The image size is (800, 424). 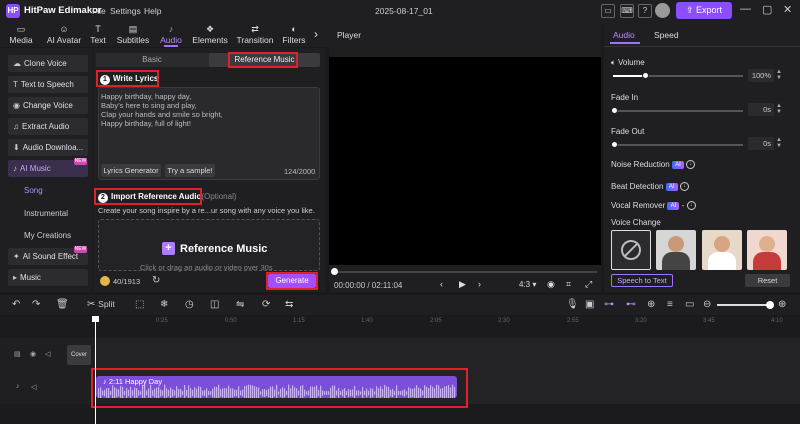 I want to click on playhead, so click(x=95, y=370).